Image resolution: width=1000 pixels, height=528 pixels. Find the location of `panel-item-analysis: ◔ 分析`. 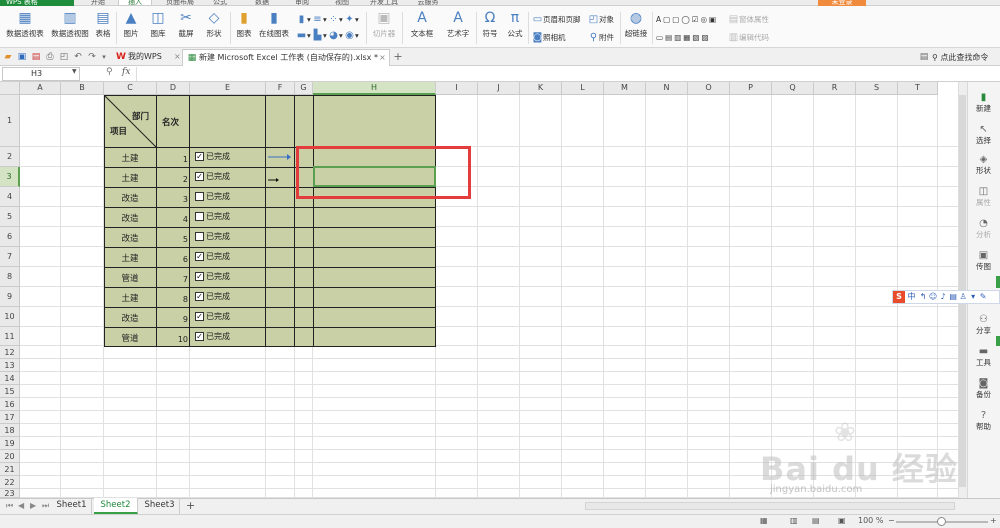

panel-item-analysis: ◔ 分析 is located at coordinates (983, 229).